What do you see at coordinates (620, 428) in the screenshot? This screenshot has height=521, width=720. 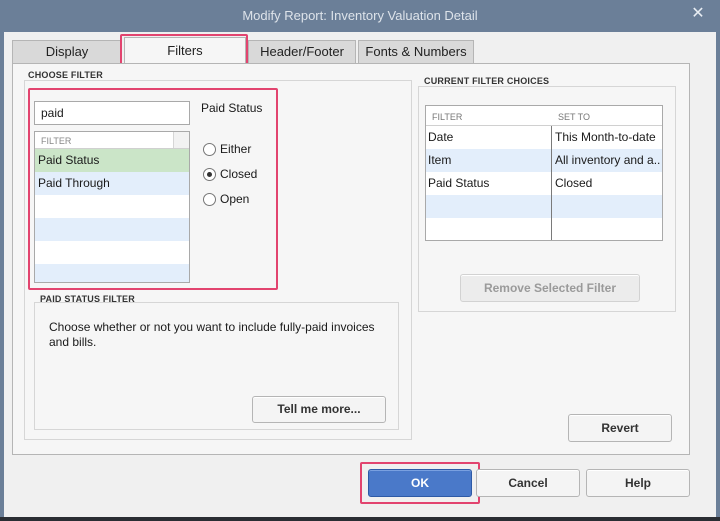 I see `revert-button: Revert` at bounding box center [620, 428].